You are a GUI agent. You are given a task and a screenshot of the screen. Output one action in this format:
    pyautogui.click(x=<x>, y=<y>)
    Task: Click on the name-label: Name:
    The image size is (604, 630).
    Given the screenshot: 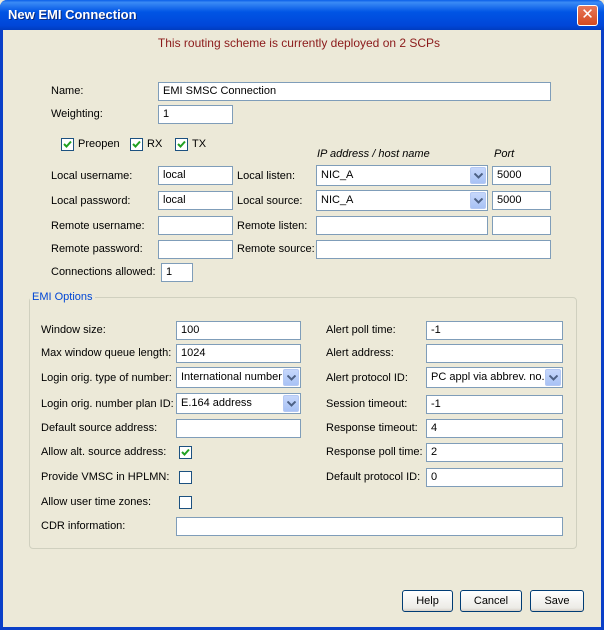 What is the action you would take?
    pyautogui.click(x=67, y=91)
    